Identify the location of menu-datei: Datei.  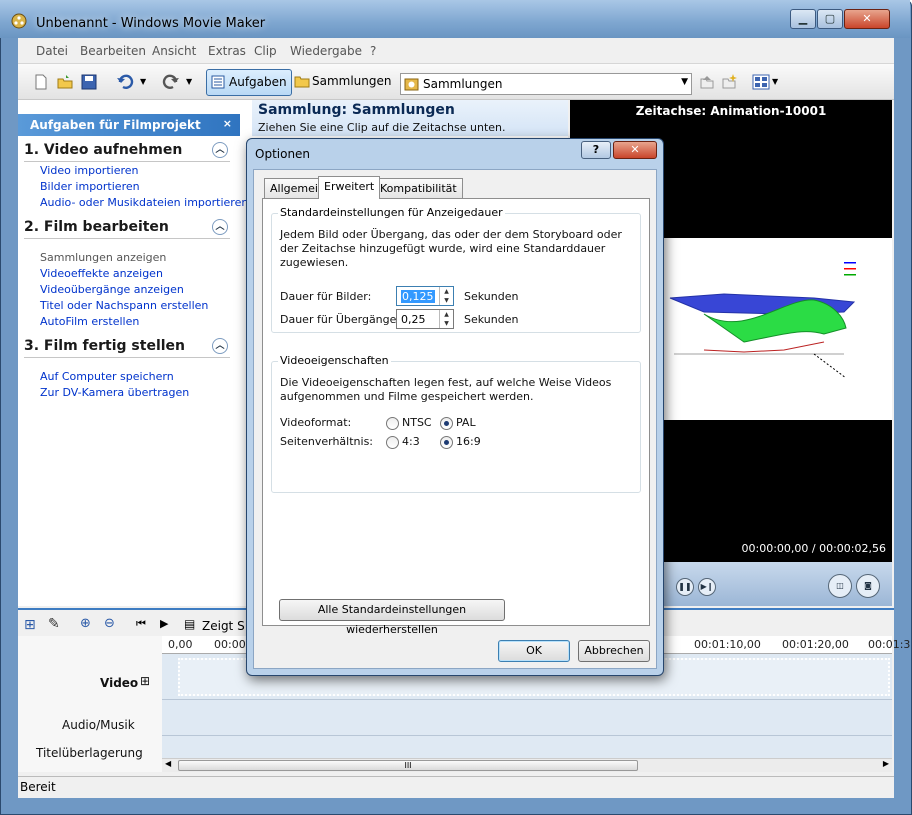
(52, 51).